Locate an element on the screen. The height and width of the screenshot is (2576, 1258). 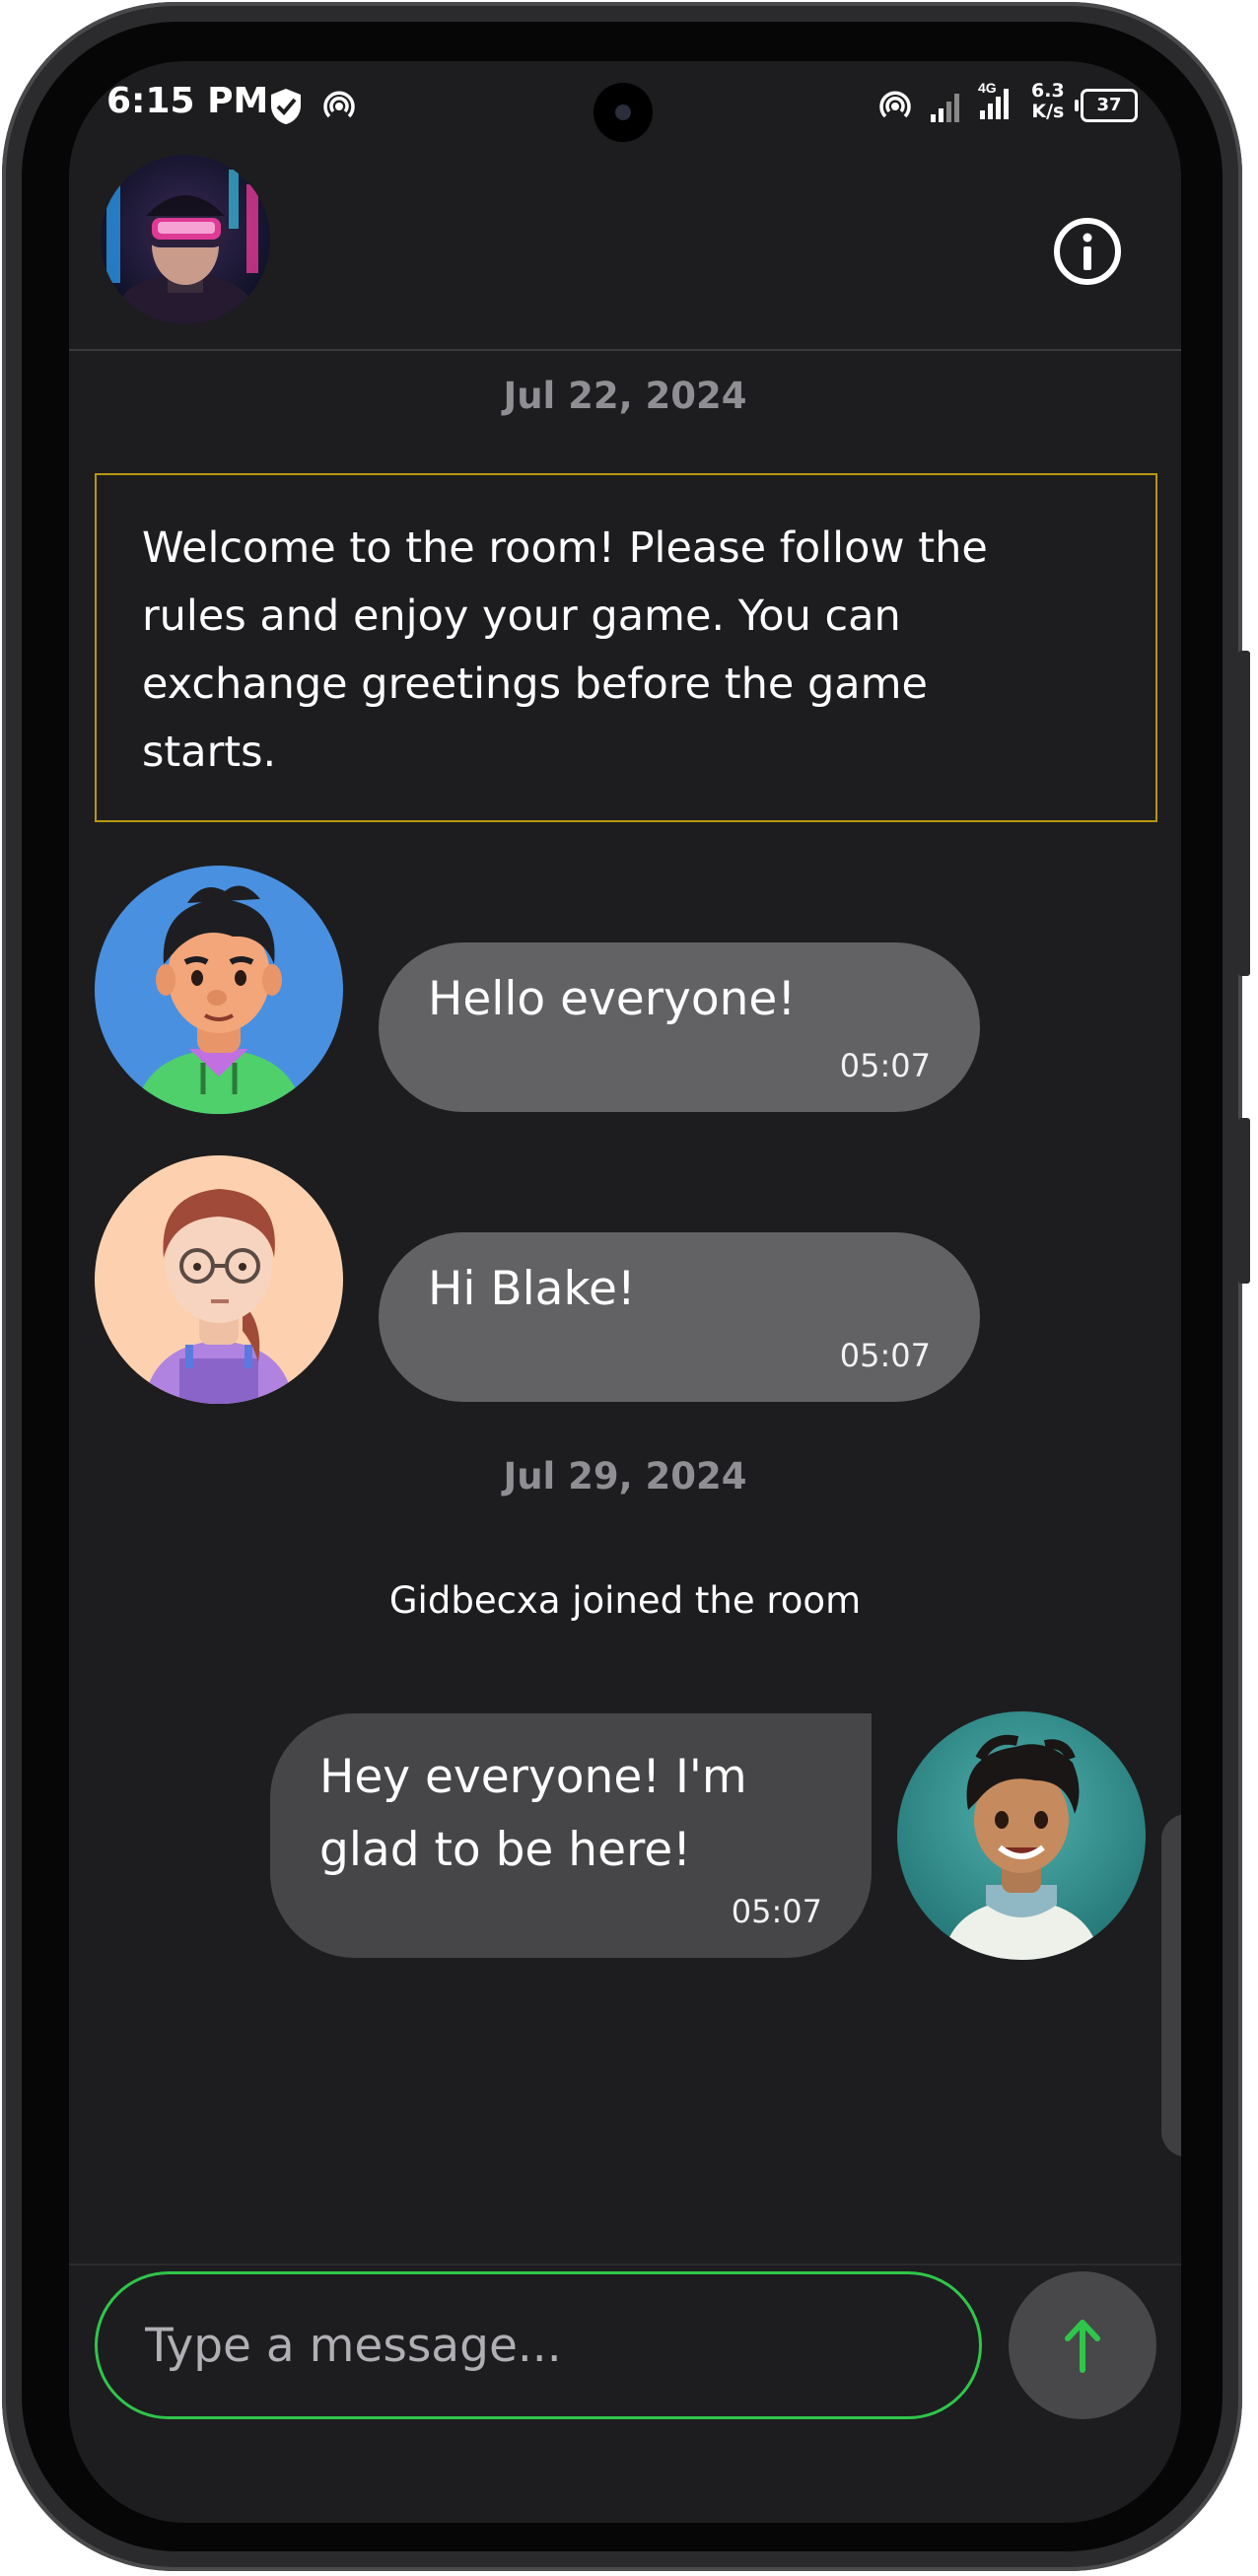
arrow-up-icon is located at coordinates (1082, 2347).